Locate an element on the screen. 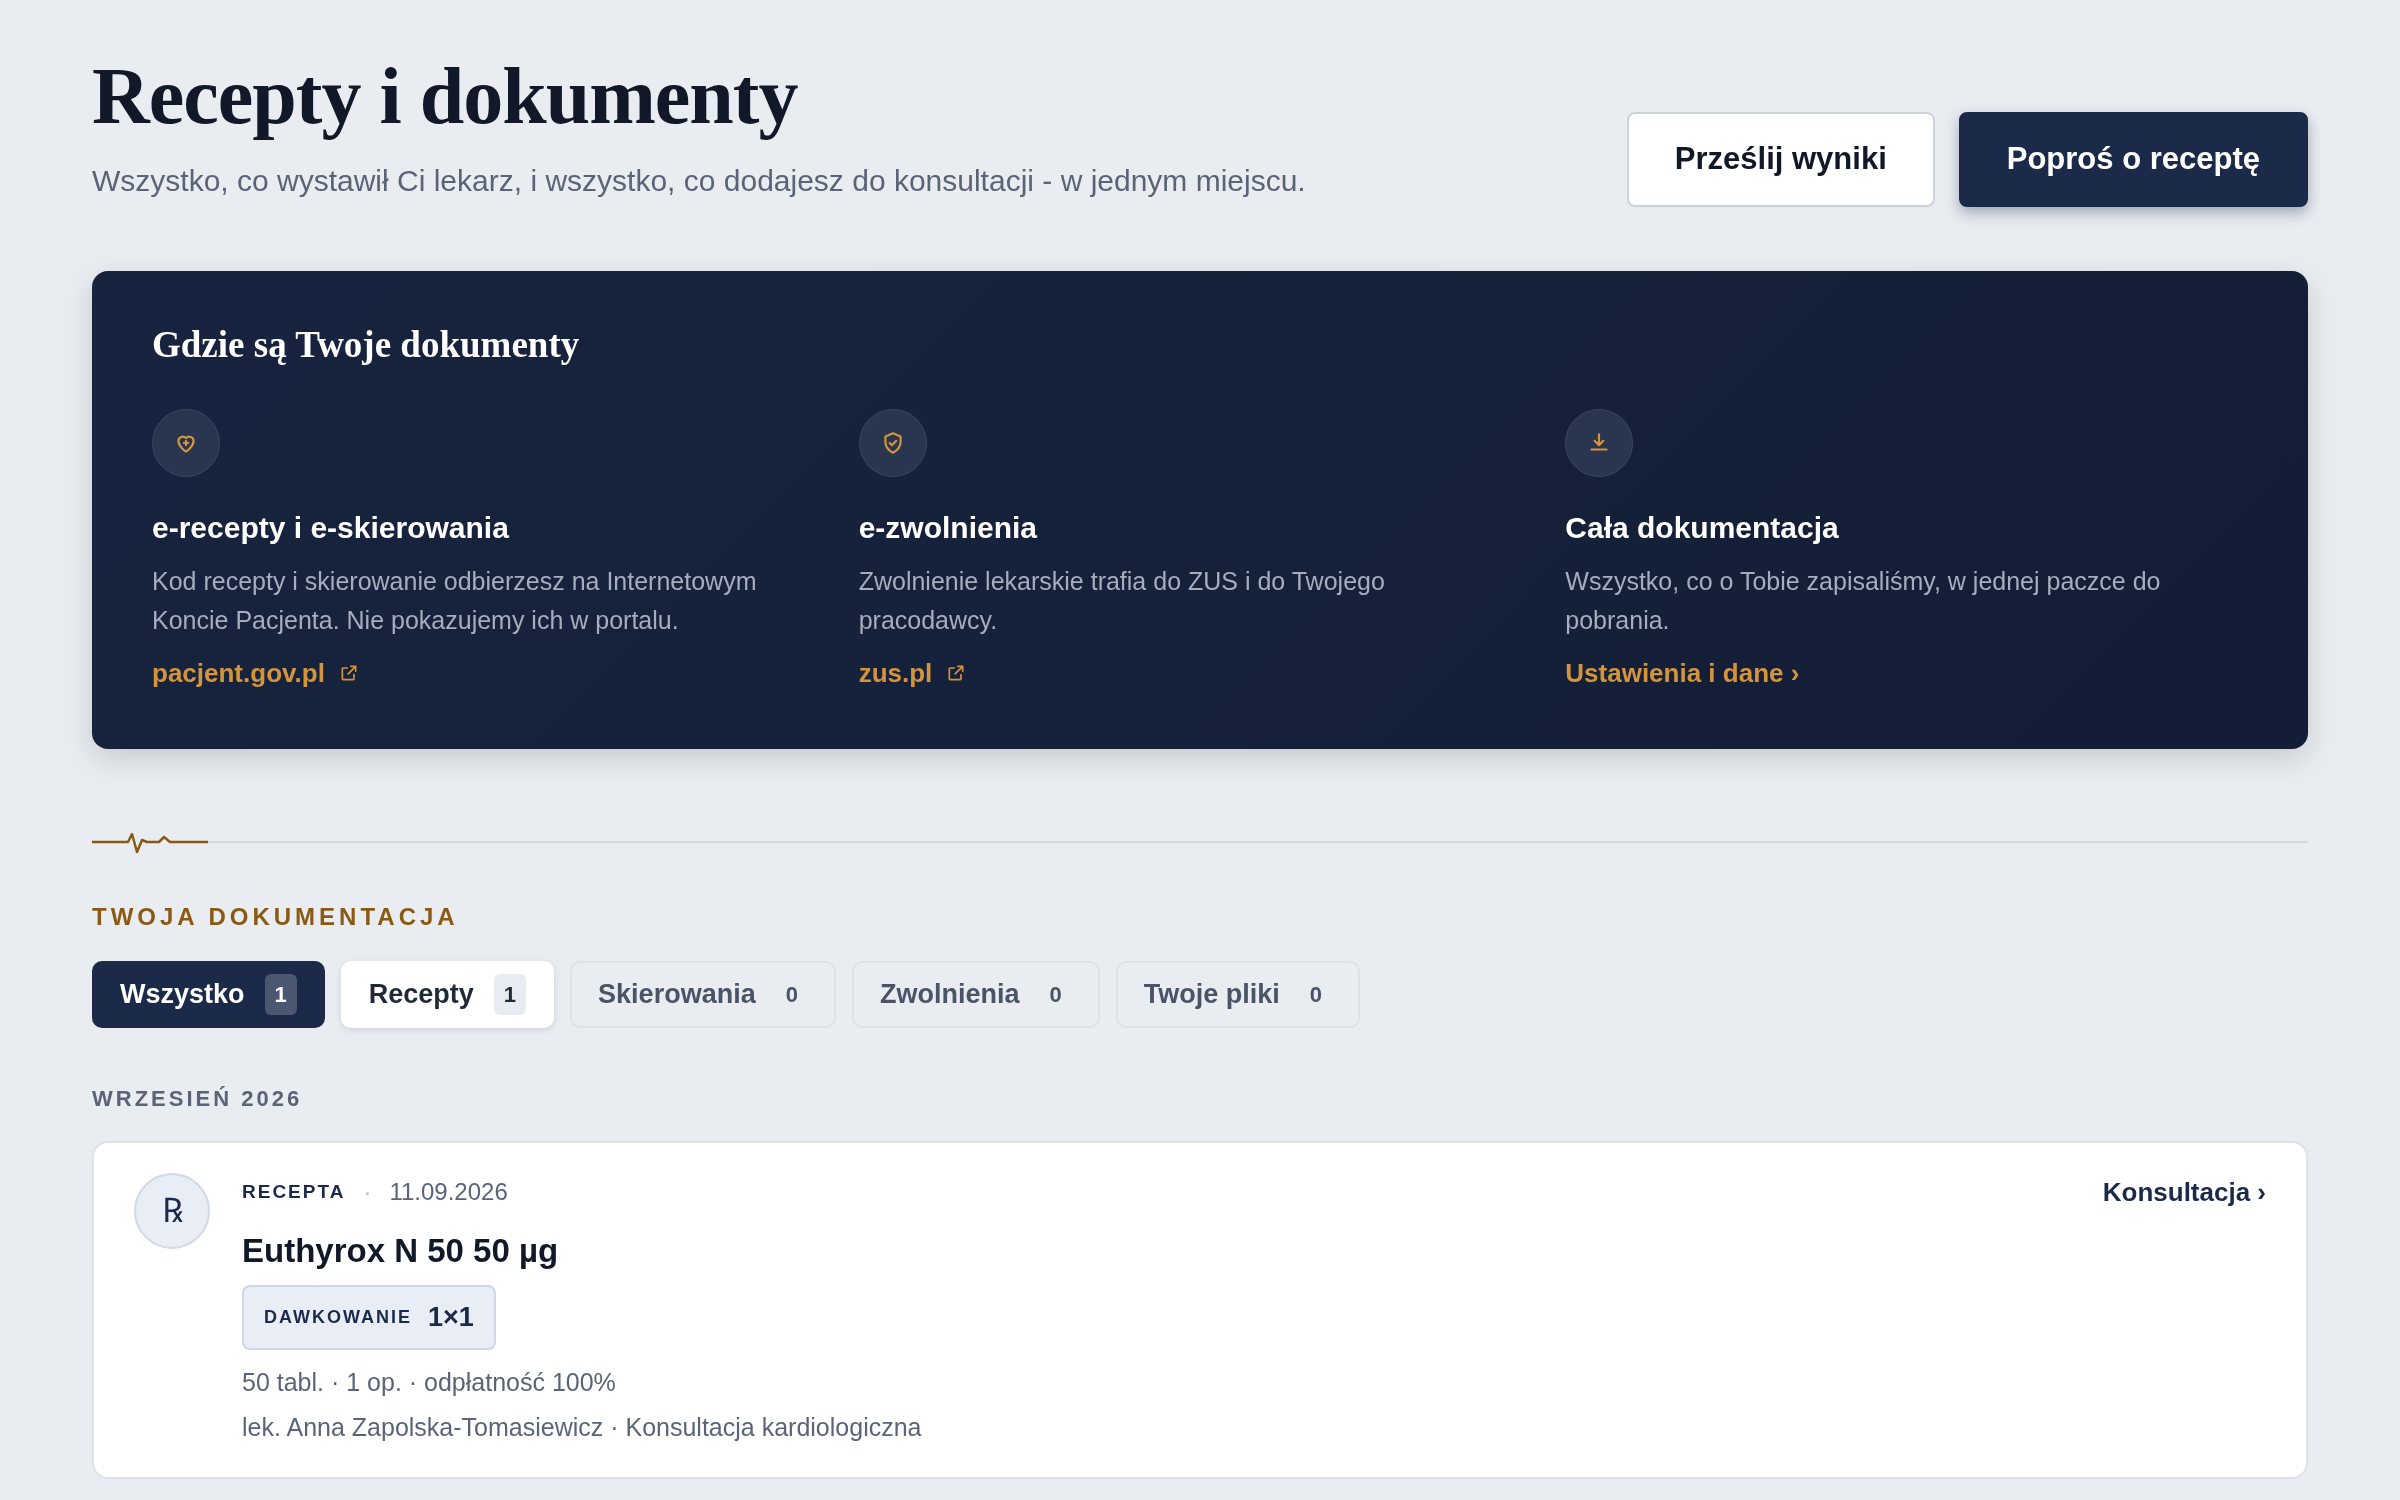 The image size is (2400, 1500). filter-tab: Wszystko 1 is located at coordinates (208, 994).